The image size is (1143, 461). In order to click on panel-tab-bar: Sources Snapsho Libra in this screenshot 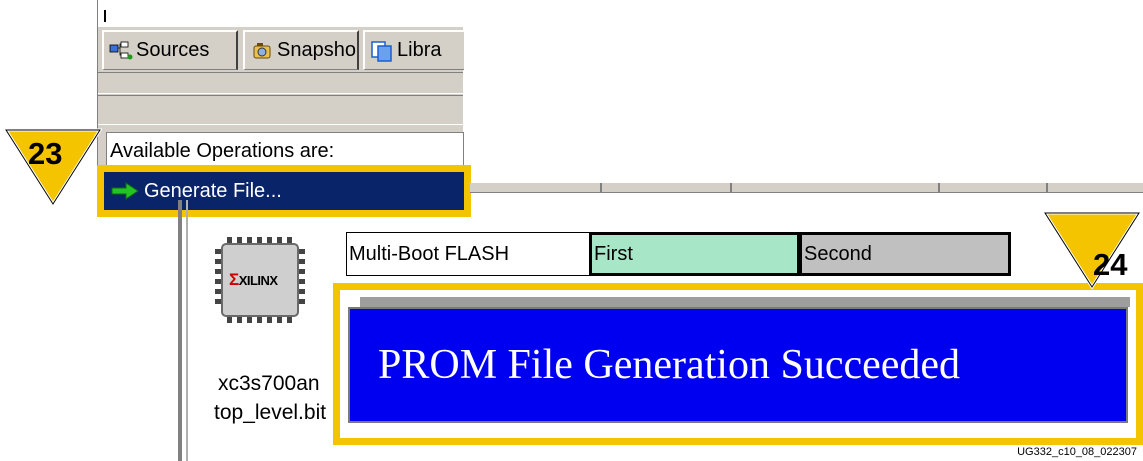, I will do `click(281, 50)`.